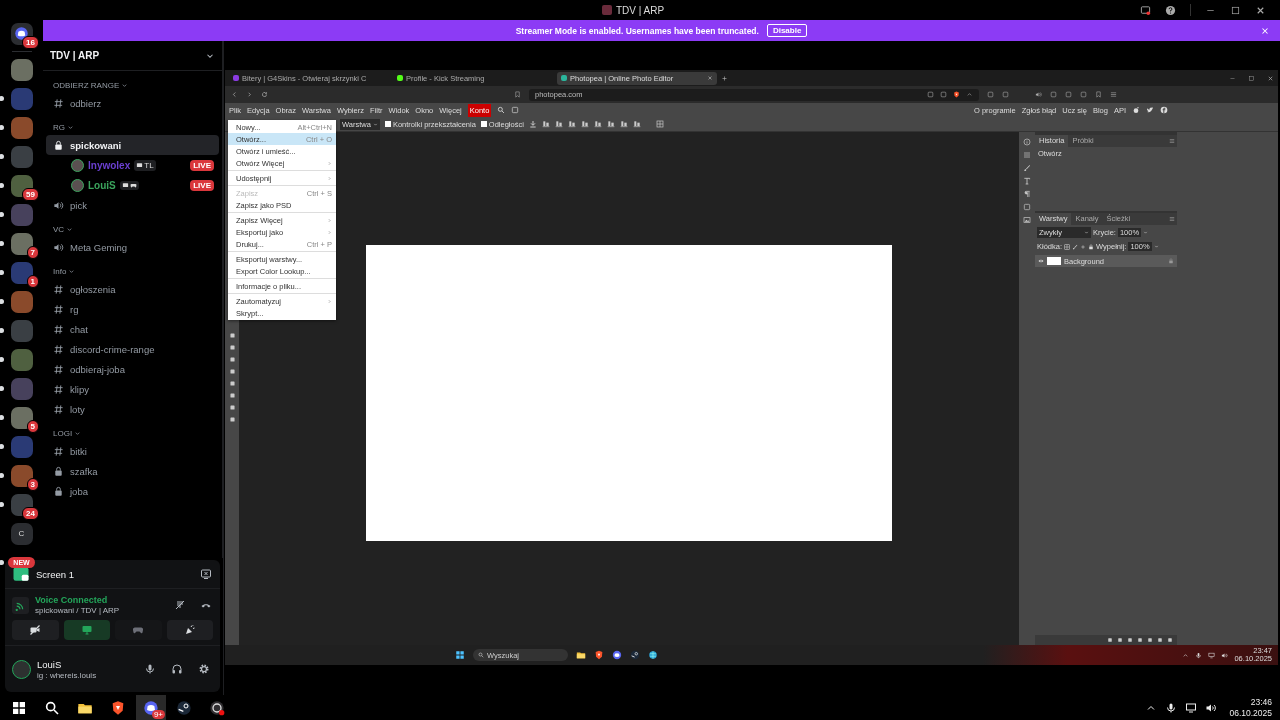 This screenshot has height=720, width=1280. I want to click on inbox-icon, so click(1145, 10).